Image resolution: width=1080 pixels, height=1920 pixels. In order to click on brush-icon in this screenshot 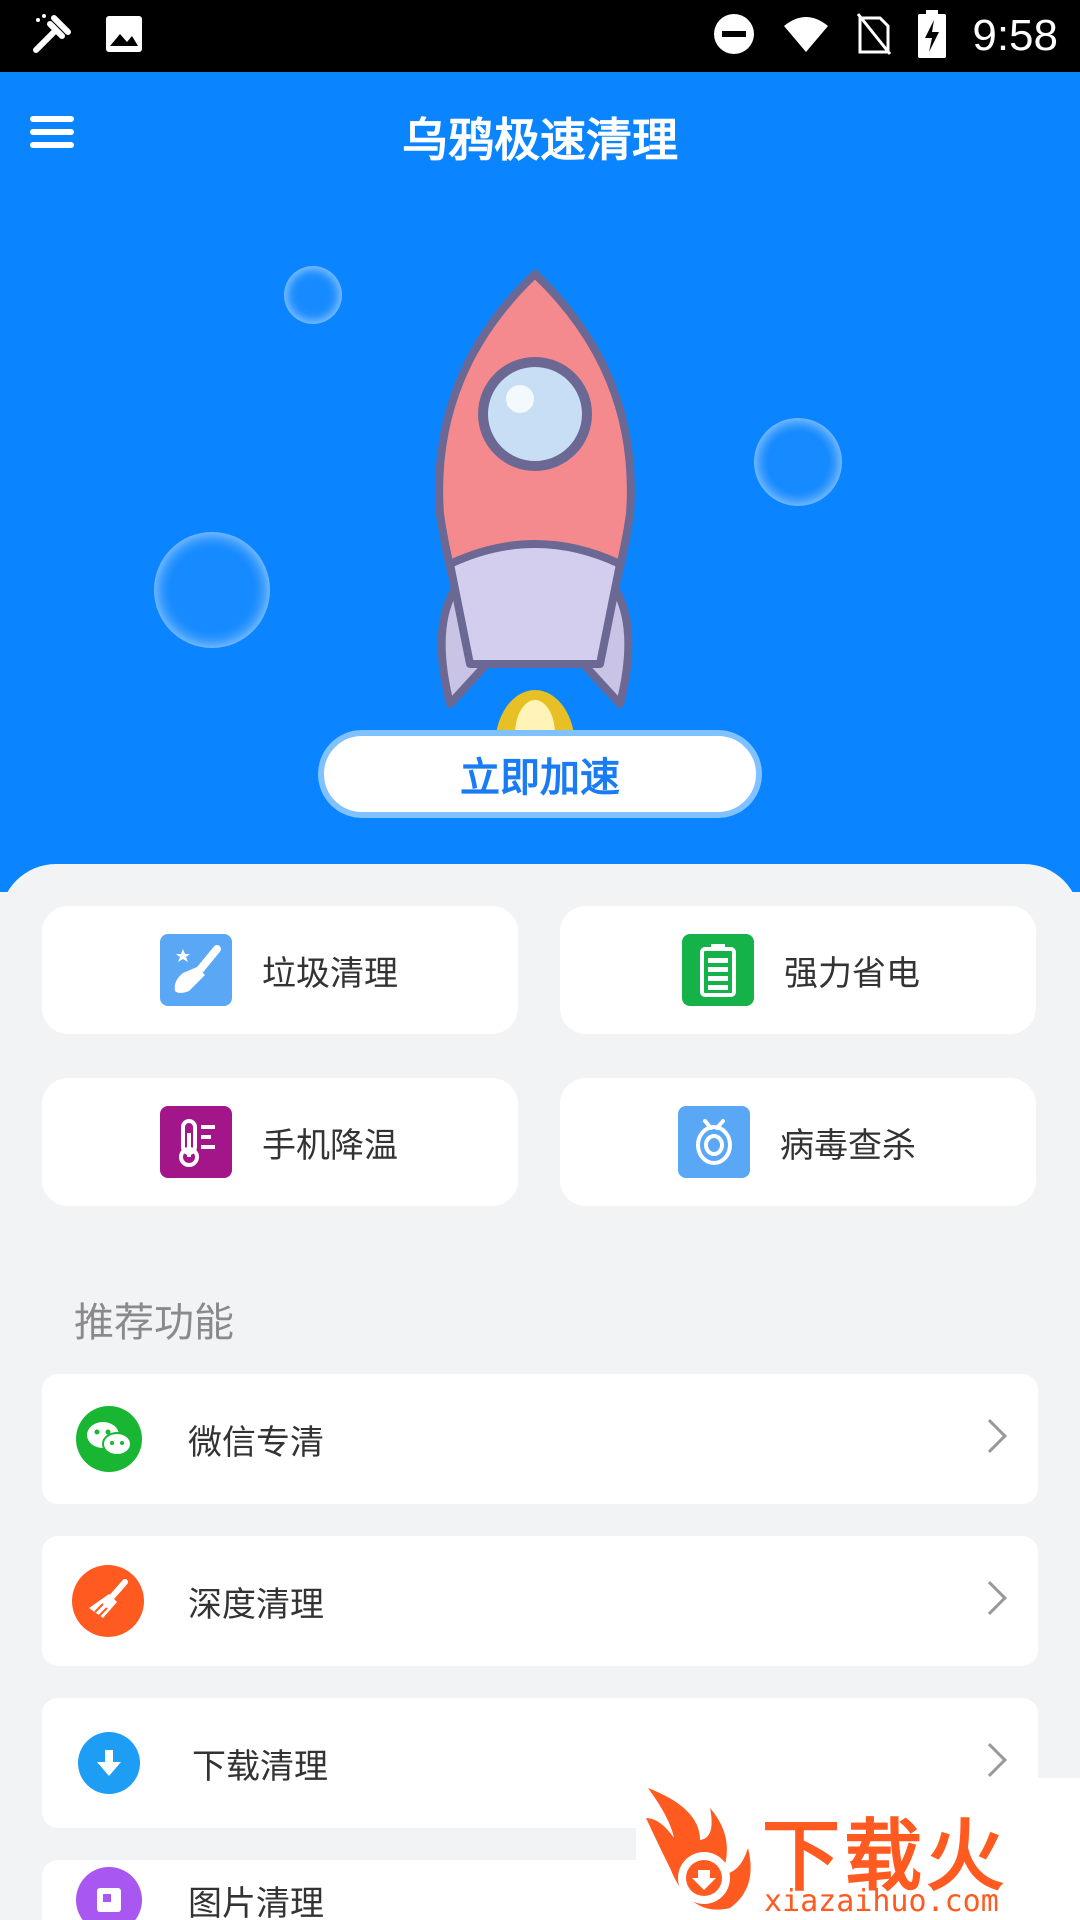, I will do `click(196, 970)`.